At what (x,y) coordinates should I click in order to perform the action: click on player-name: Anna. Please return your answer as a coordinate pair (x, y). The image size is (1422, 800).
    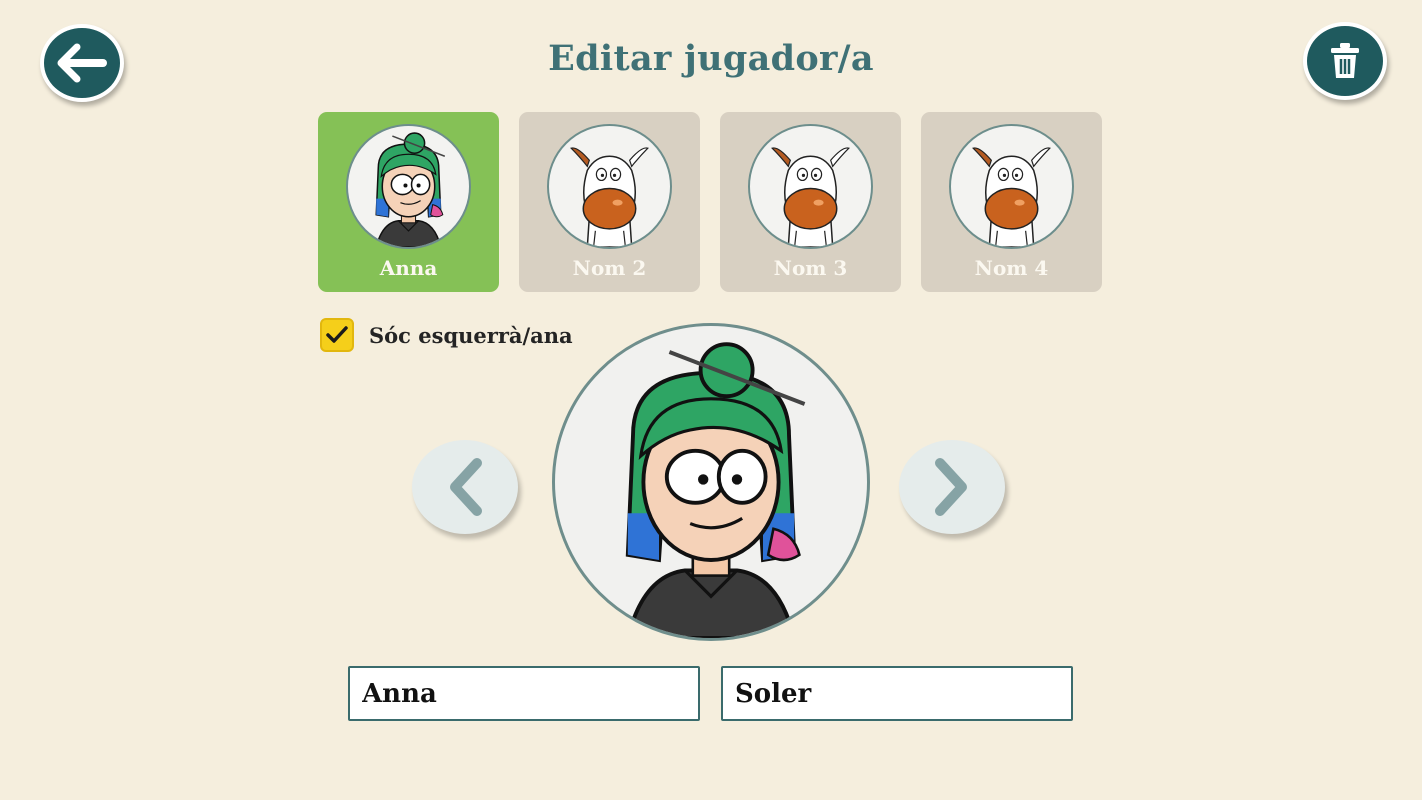
    Looking at the image, I should click on (408, 268).